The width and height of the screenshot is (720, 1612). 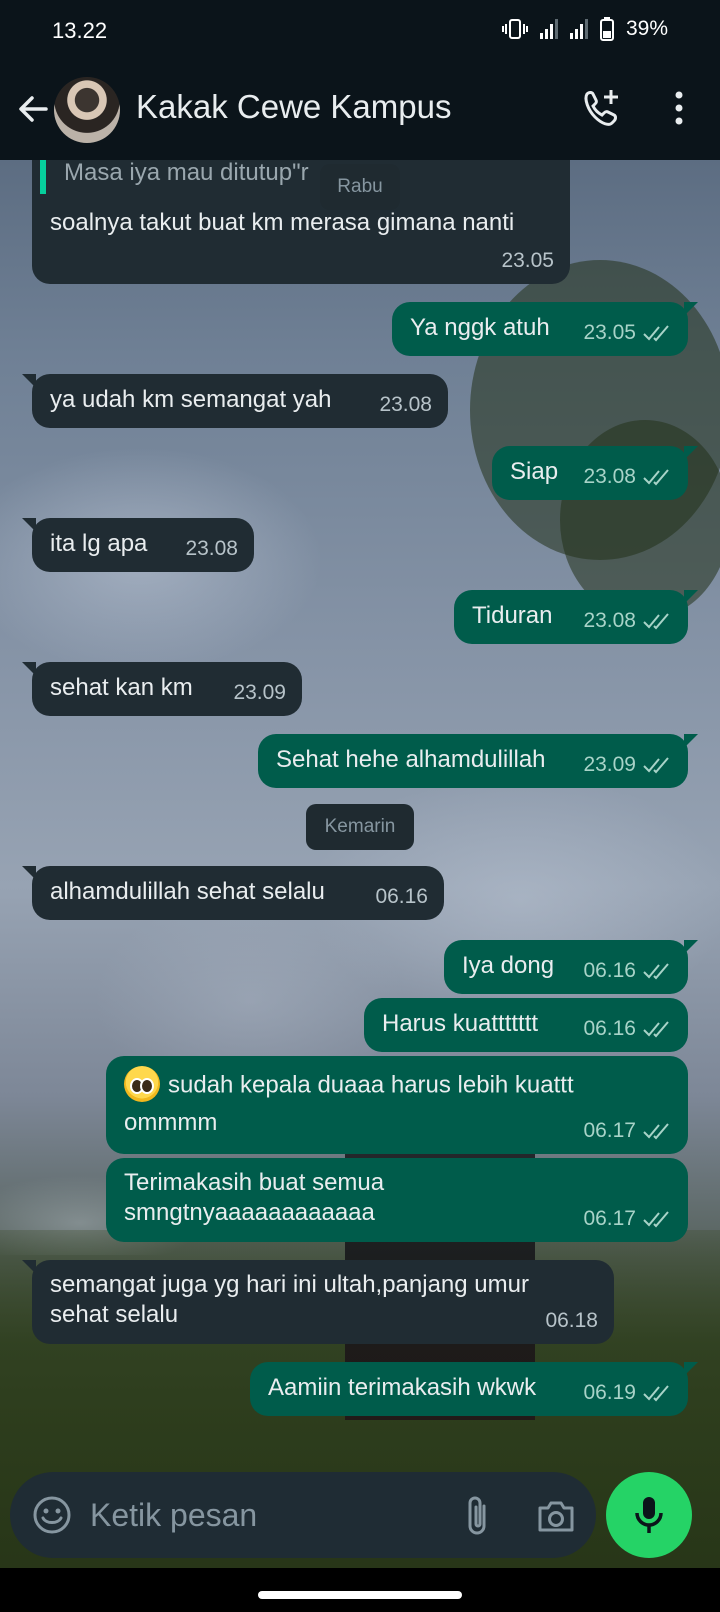 What do you see at coordinates (52, 1515) in the screenshot?
I see `emoji-icon` at bounding box center [52, 1515].